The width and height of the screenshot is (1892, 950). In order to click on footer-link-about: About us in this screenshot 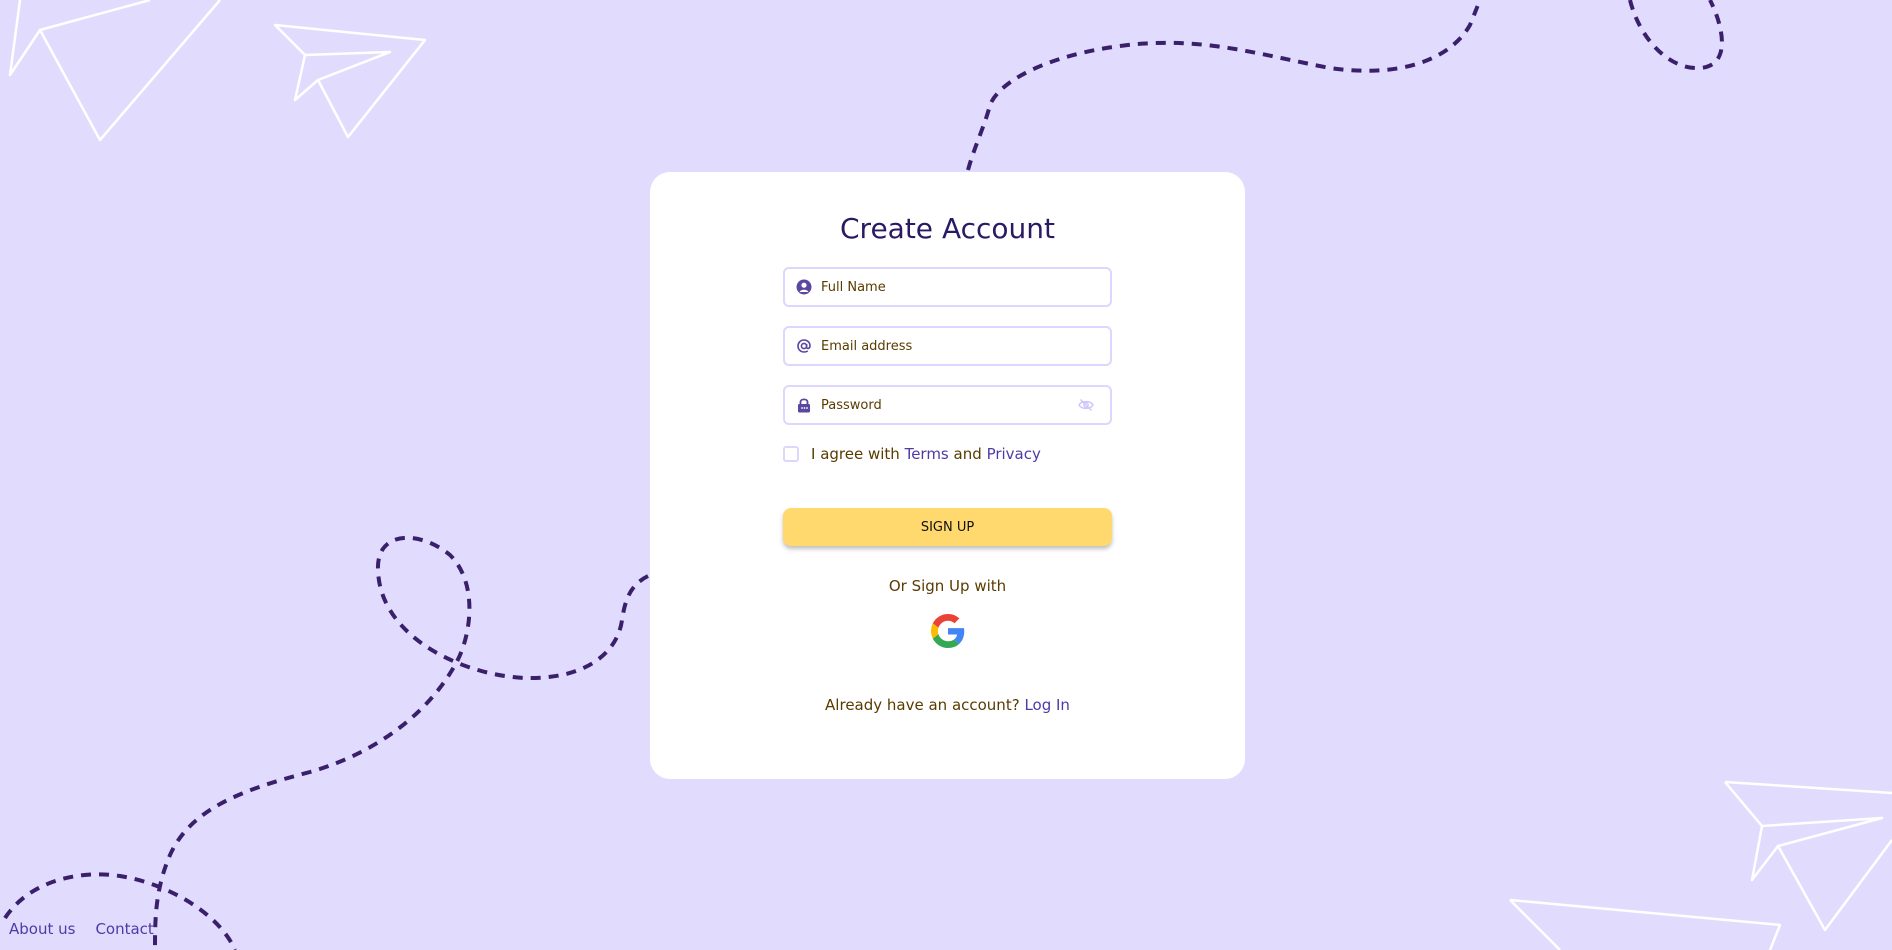, I will do `click(42, 929)`.